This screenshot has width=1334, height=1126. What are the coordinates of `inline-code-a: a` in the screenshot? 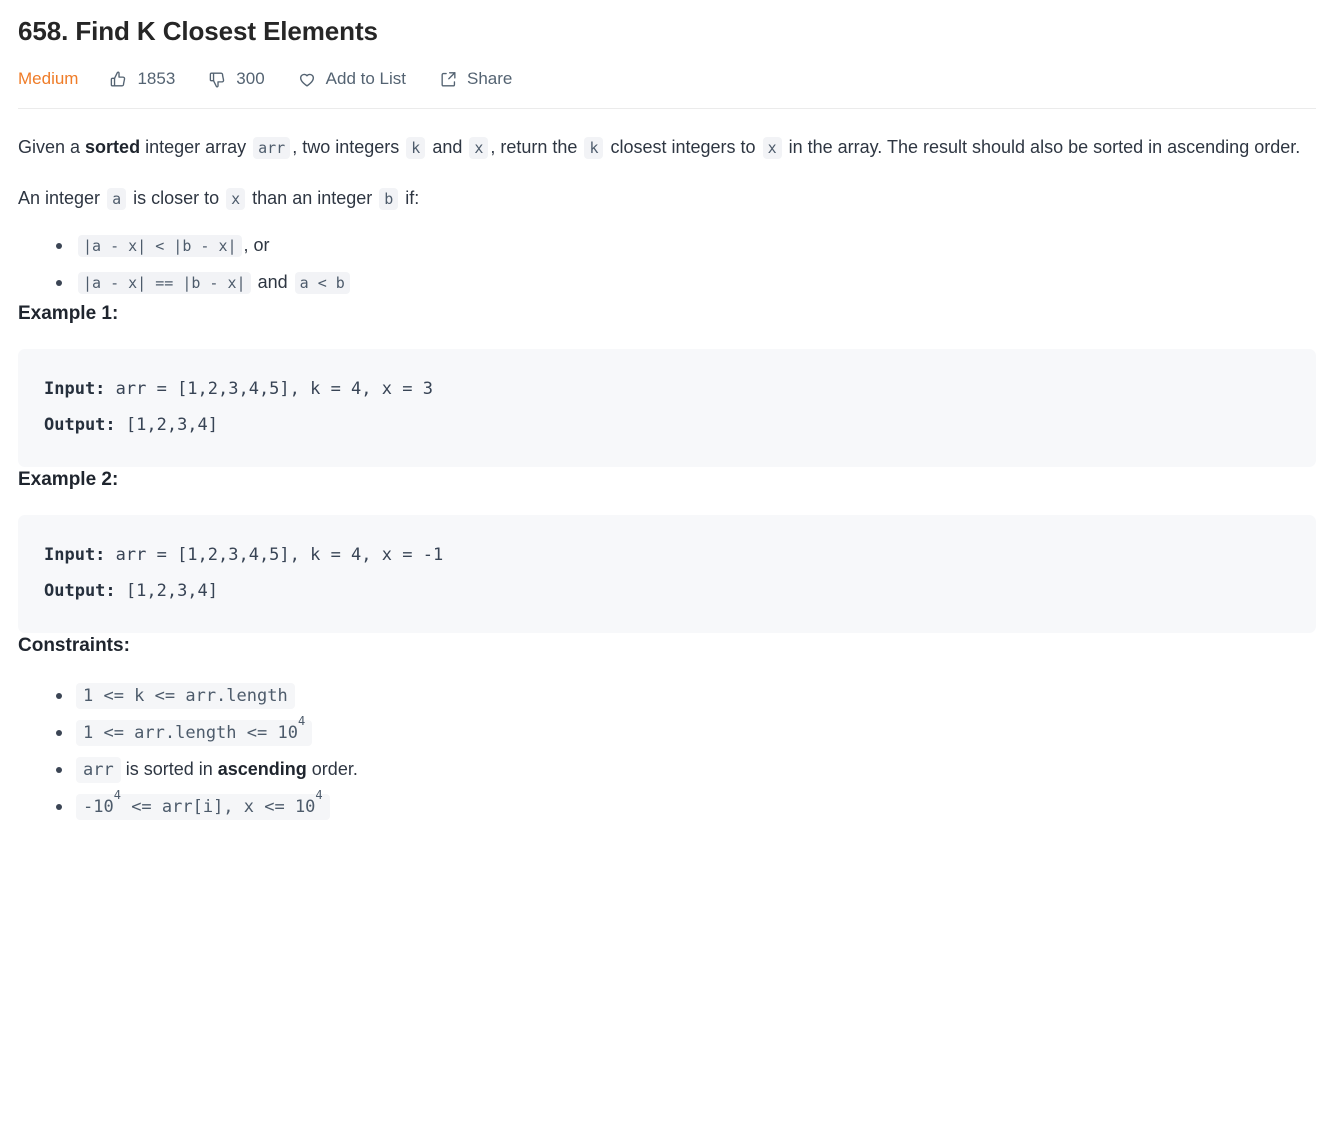 It's located at (117, 199).